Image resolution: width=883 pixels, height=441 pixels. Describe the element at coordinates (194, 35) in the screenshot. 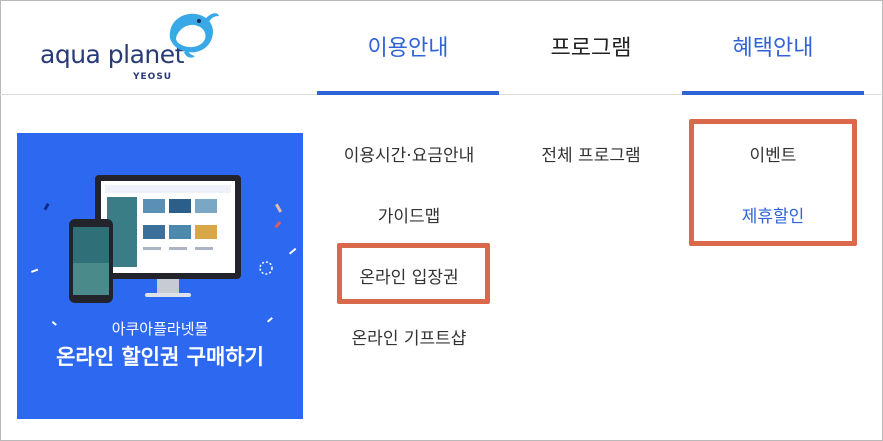

I see `whale-logo-icon` at that location.